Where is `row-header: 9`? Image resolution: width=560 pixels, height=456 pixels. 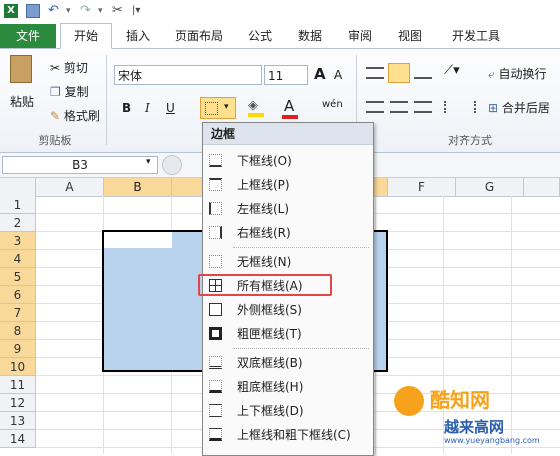
row-header: 9 is located at coordinates (18, 349).